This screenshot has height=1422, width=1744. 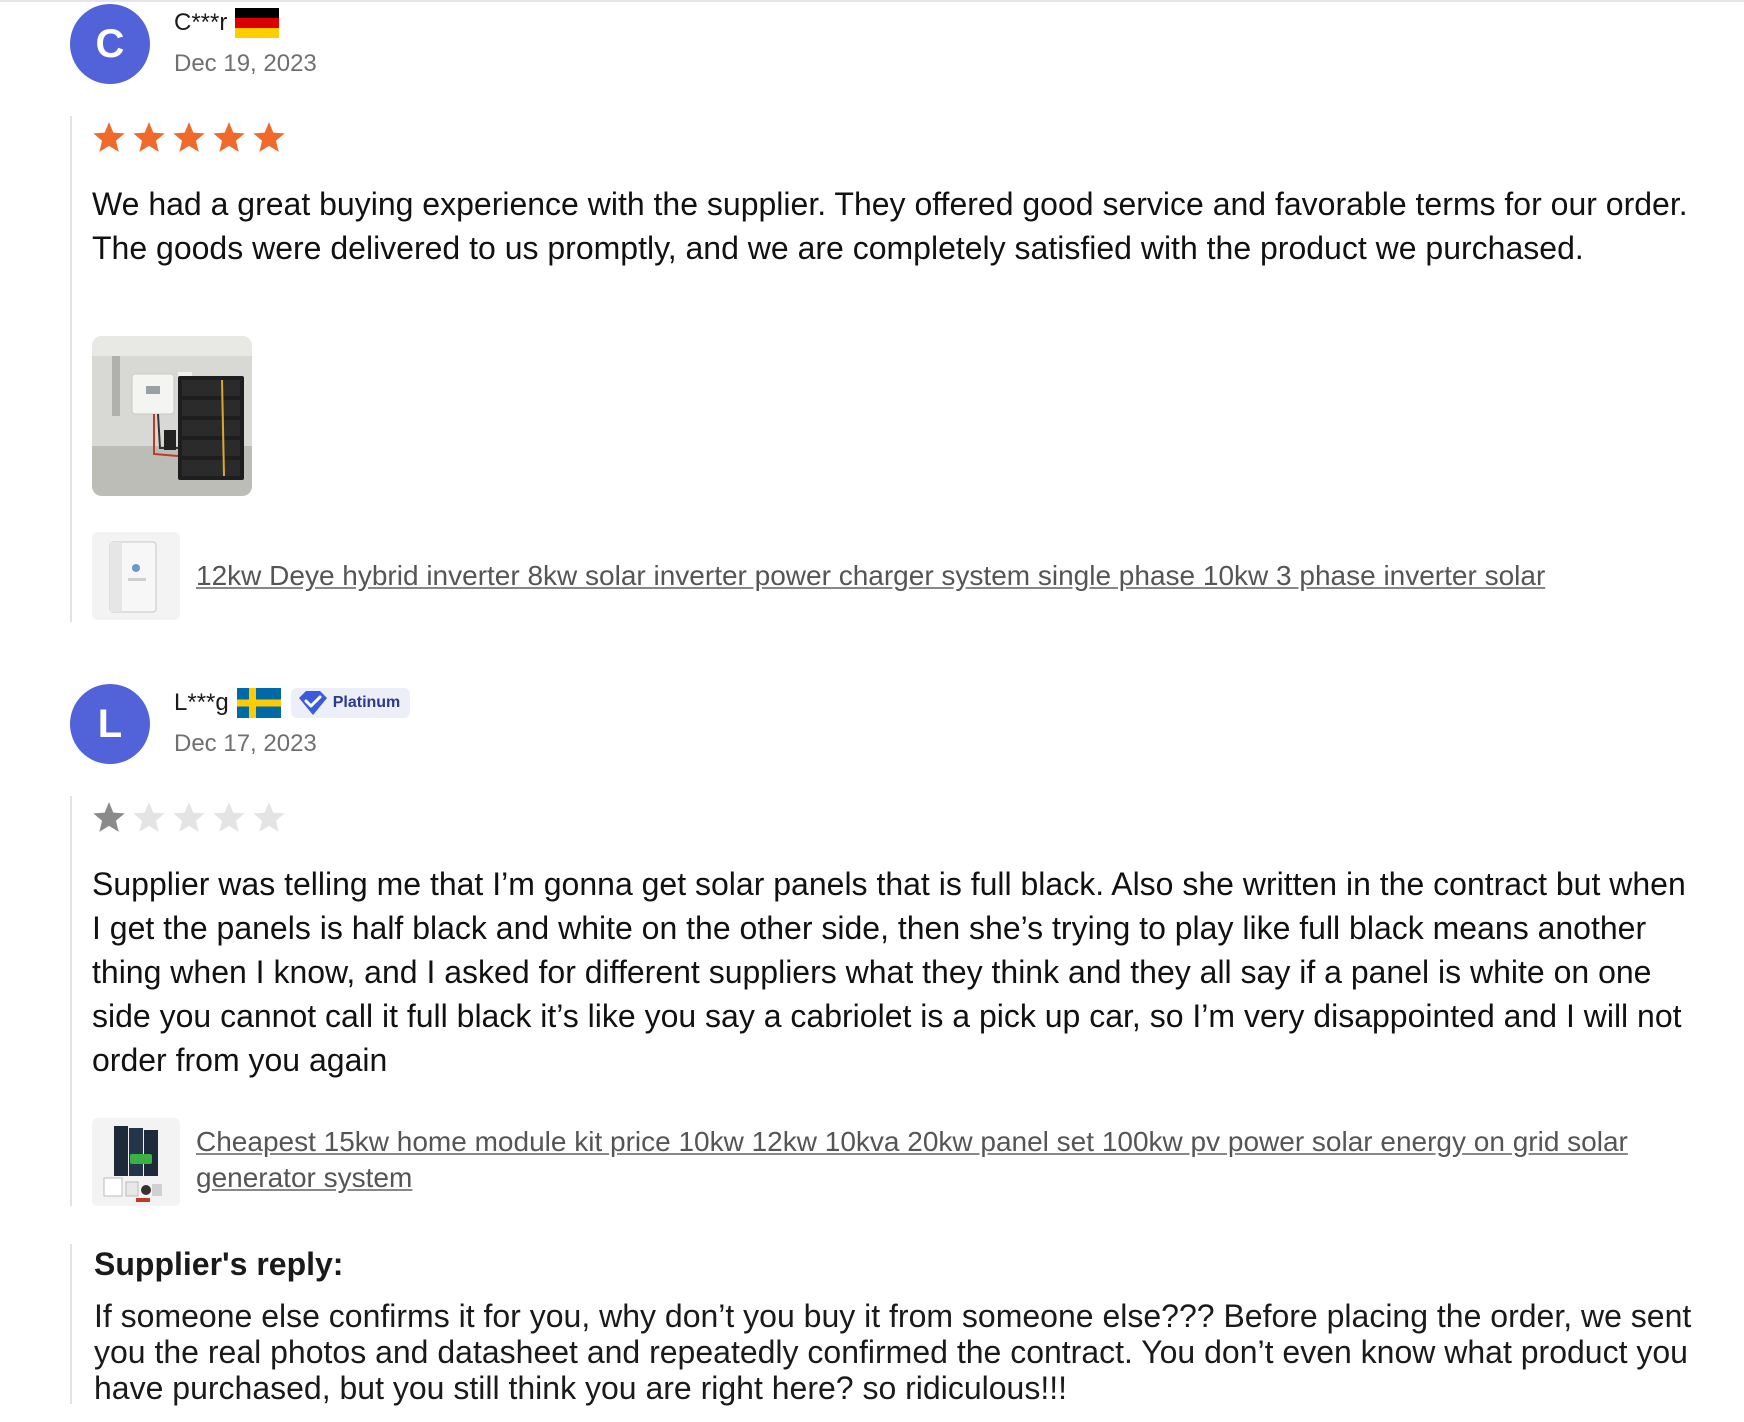 I want to click on sweden-flag-icon, so click(x=258, y=703).